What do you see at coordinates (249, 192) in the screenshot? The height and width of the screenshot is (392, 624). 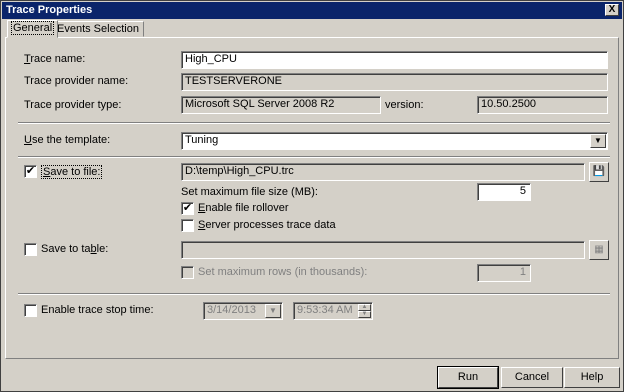 I see `max-file-size-label: Set maximum file size (MB):` at bounding box center [249, 192].